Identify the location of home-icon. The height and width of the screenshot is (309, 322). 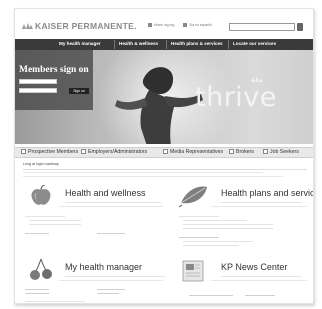
(150, 25).